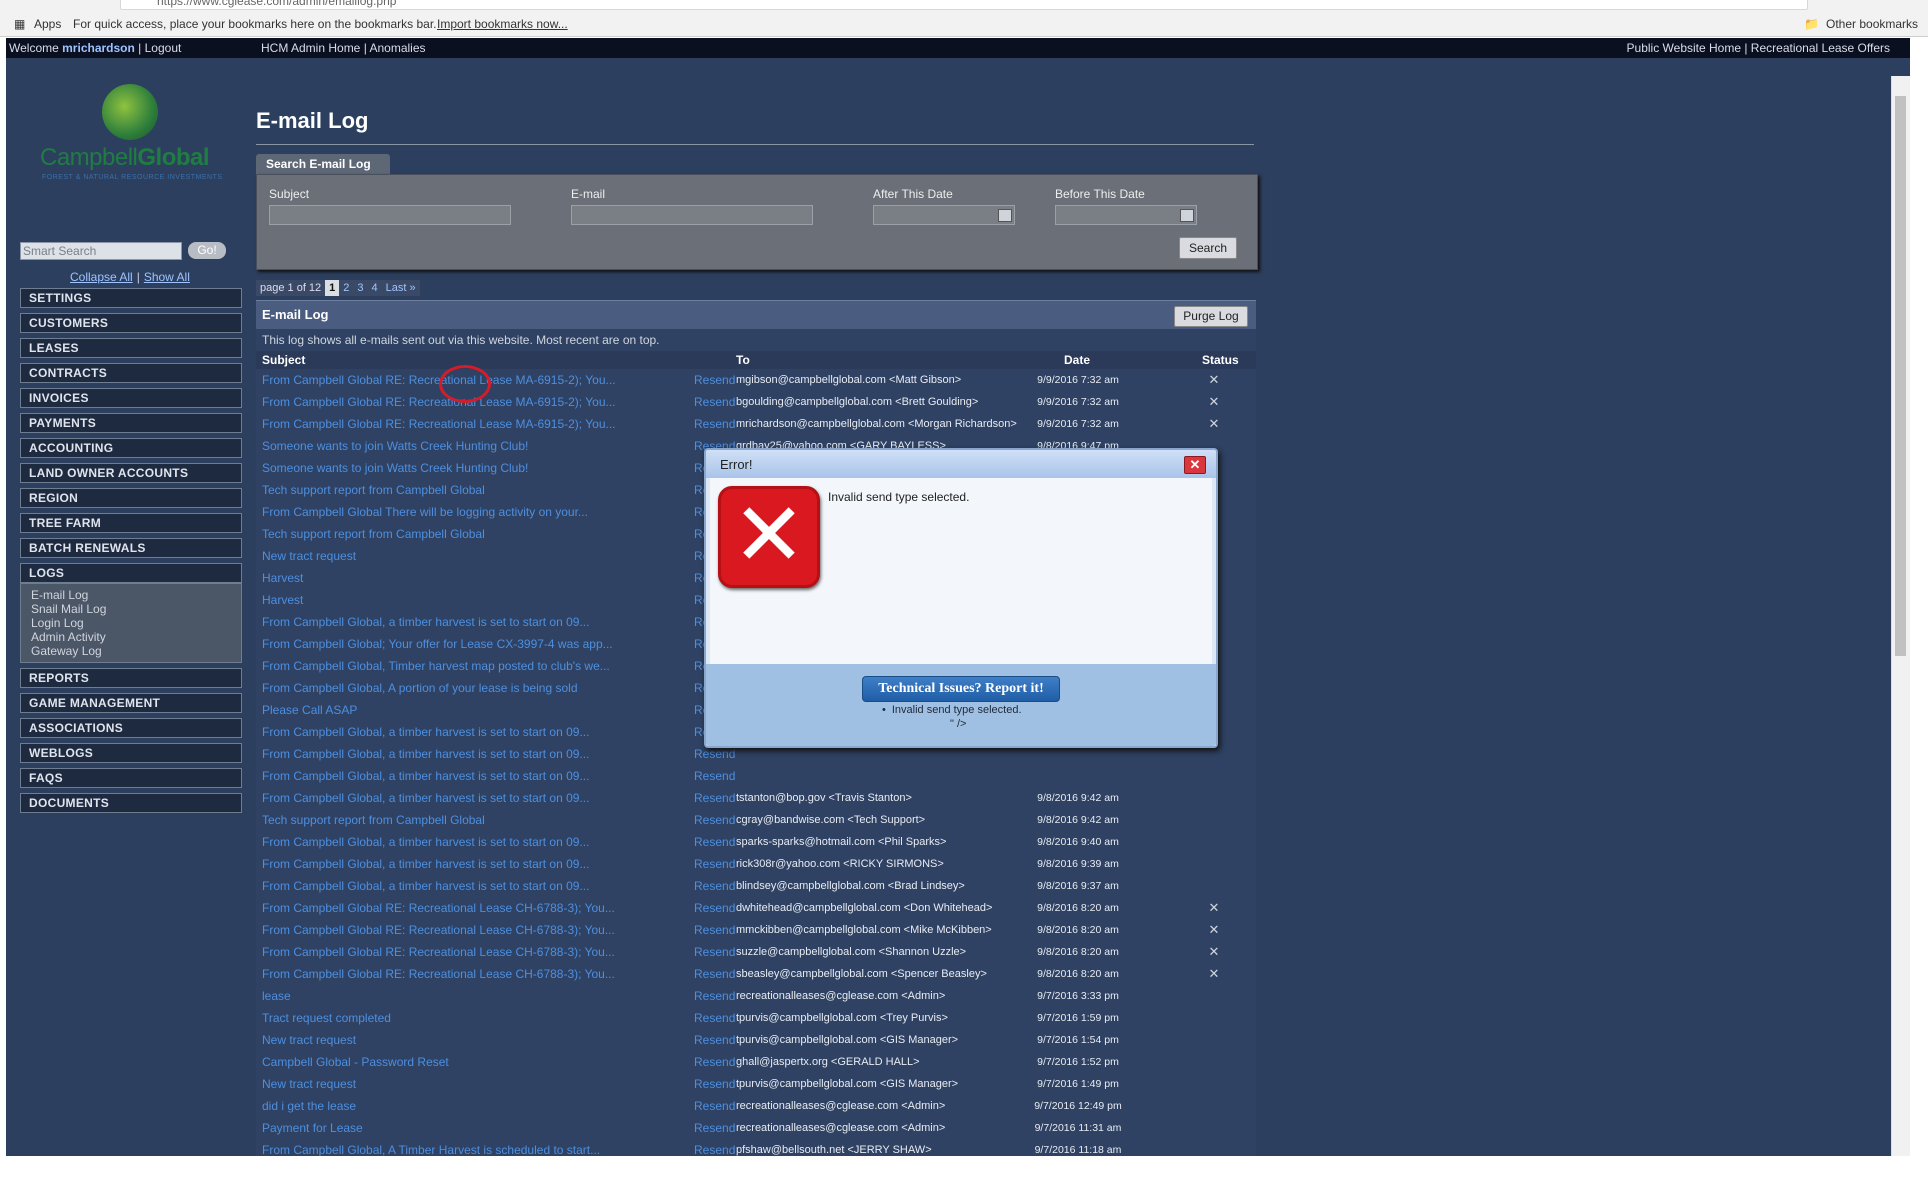 This screenshot has width=1928, height=1200. Describe the element at coordinates (19, 24) in the screenshot. I see `apps-icon: ▦` at that location.